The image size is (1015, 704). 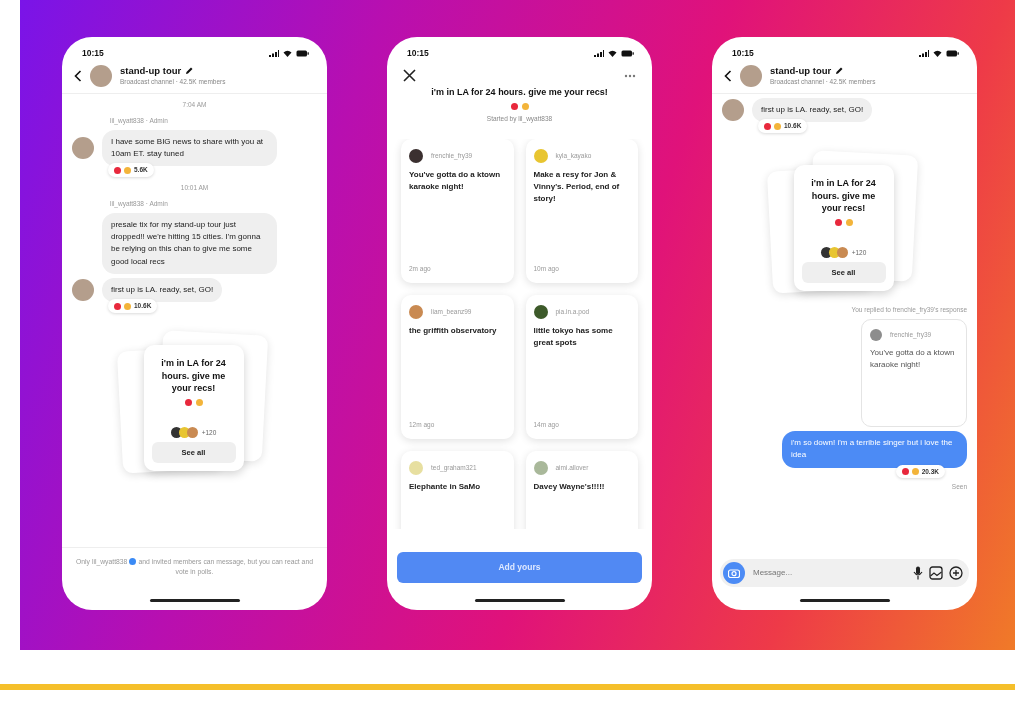 I want to click on camera-button, so click(x=734, y=573).